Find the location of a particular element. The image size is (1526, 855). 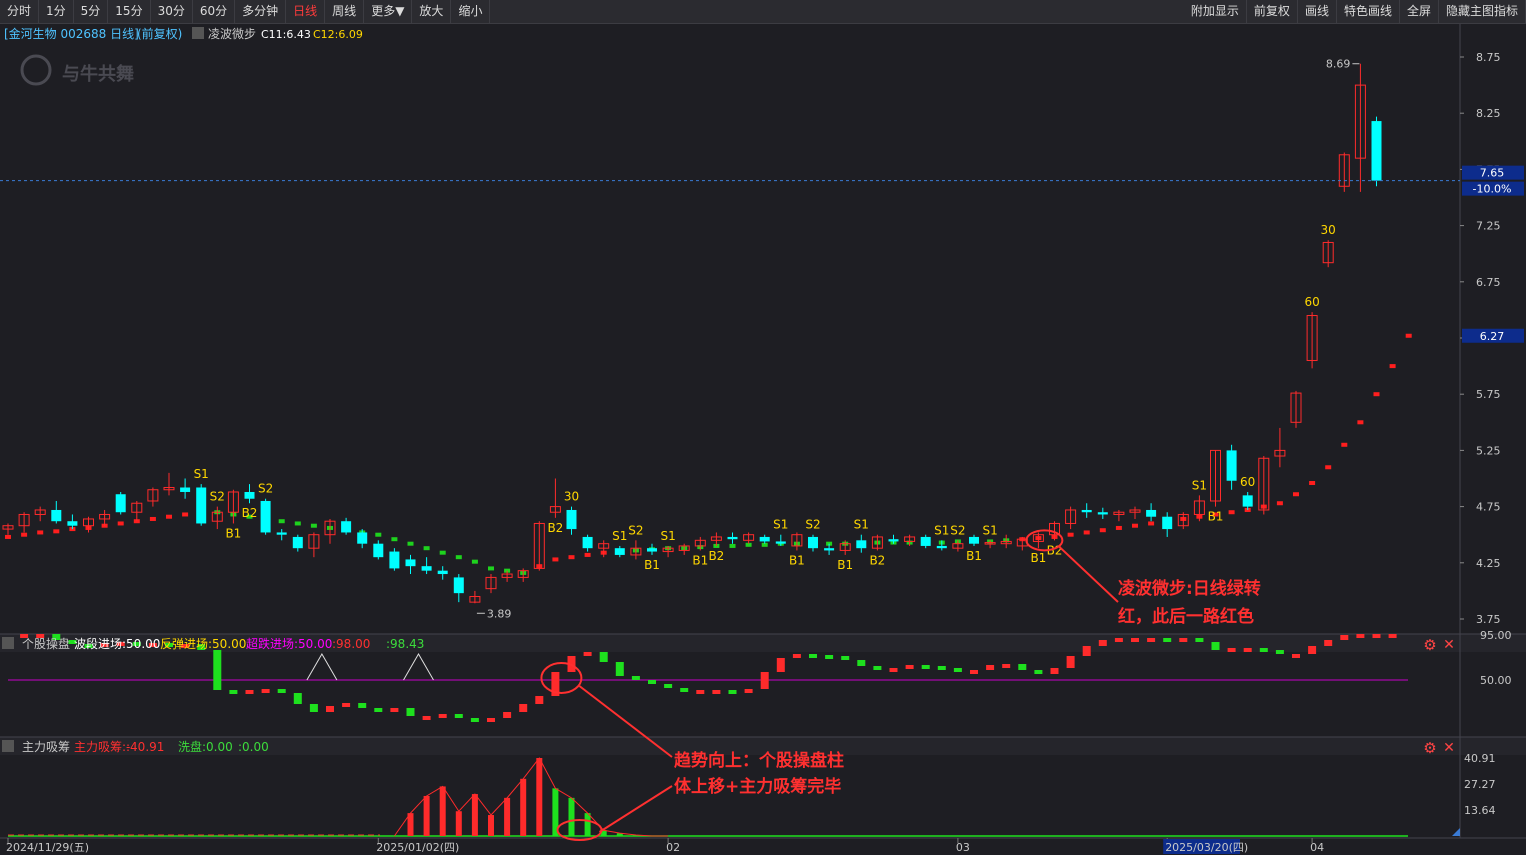

panel1-settings-icon: ⚙ is located at coordinates (1429, 645).